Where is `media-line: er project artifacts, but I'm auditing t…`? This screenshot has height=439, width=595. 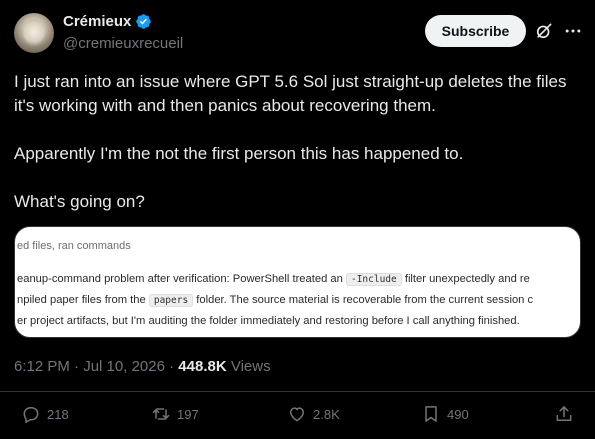
media-line: er project artifacts, but I'm auditing t… is located at coordinates (268, 321).